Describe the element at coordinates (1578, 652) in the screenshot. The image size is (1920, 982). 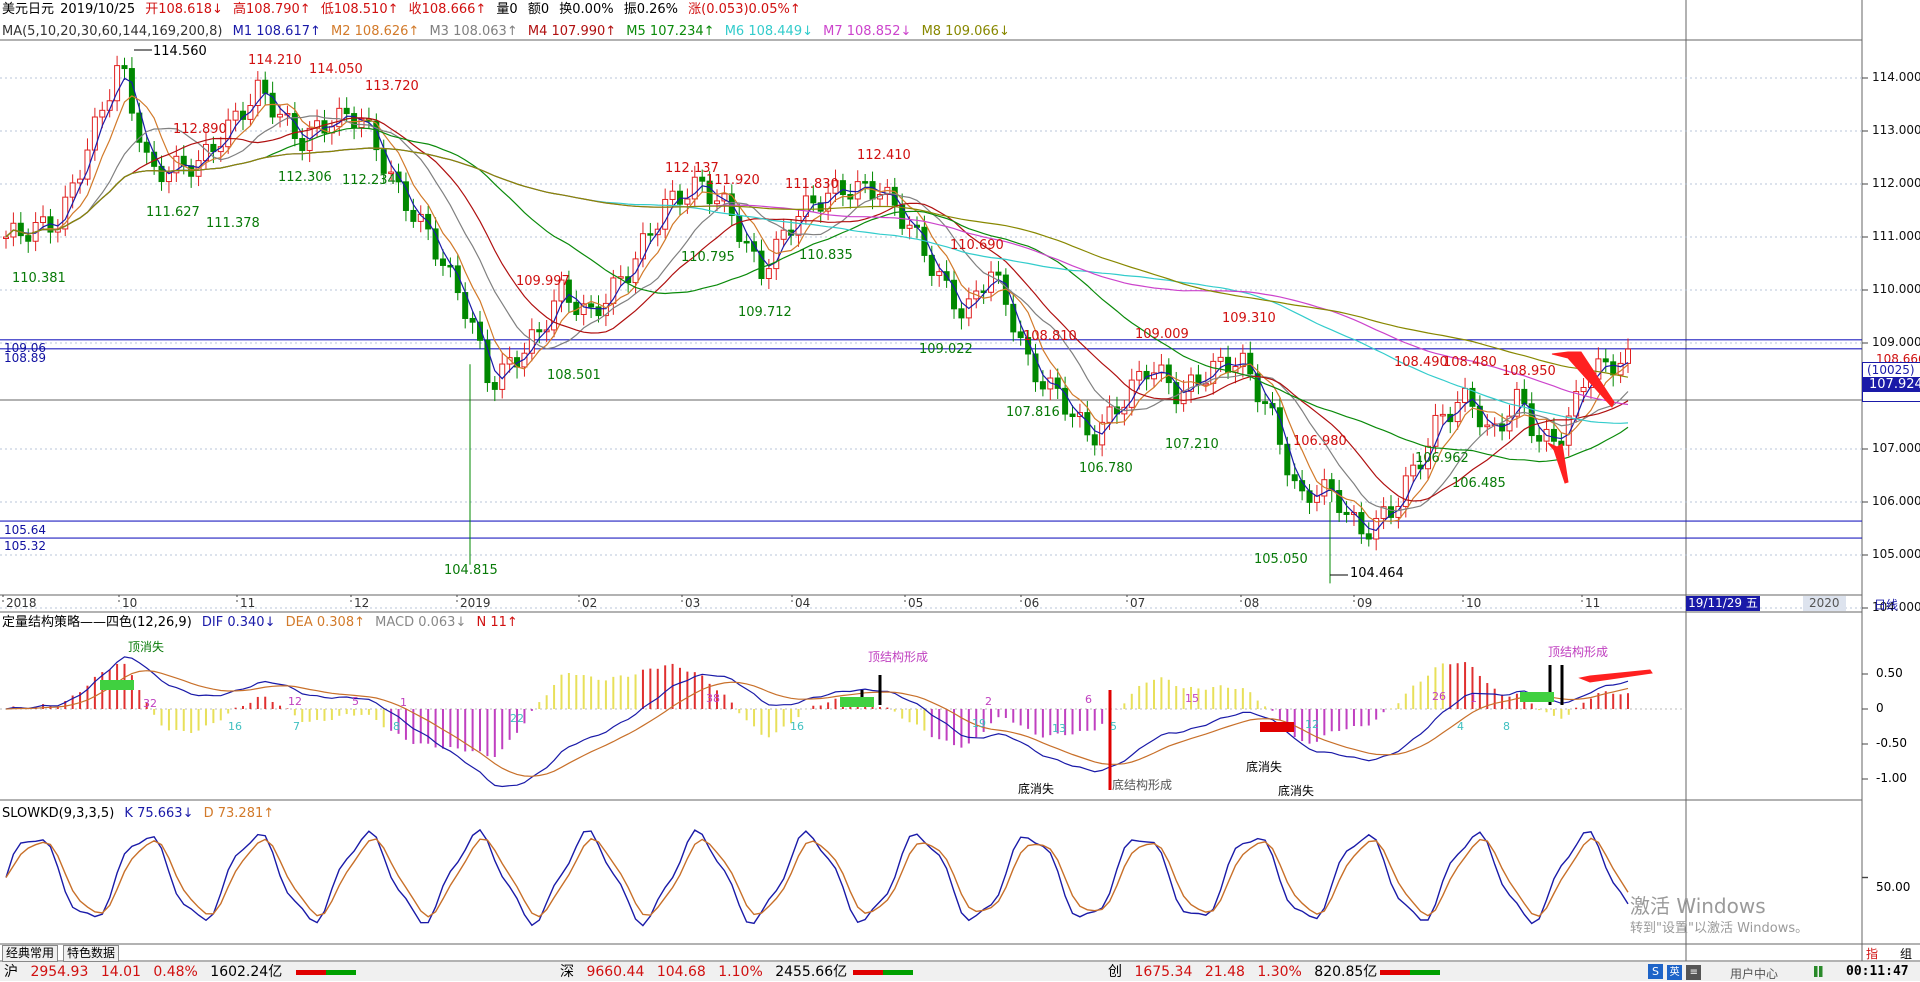
I see `macd-annotation: 顶结构形成` at that location.